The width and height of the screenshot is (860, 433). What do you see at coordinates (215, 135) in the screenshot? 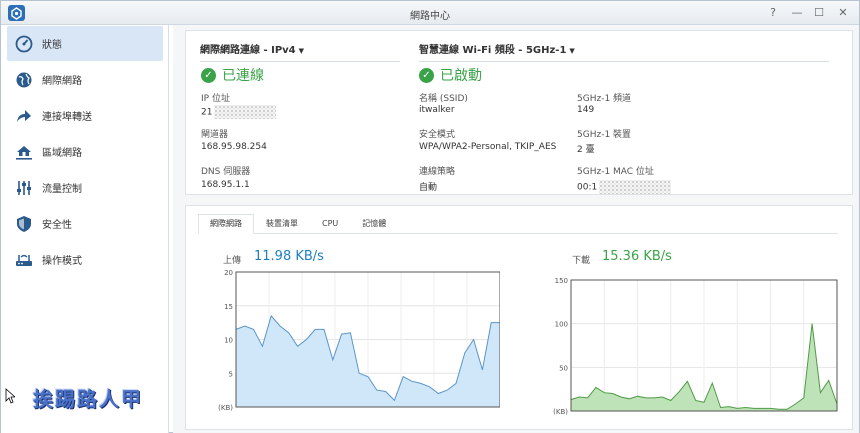
I see `gateway-label: 閘道器` at bounding box center [215, 135].